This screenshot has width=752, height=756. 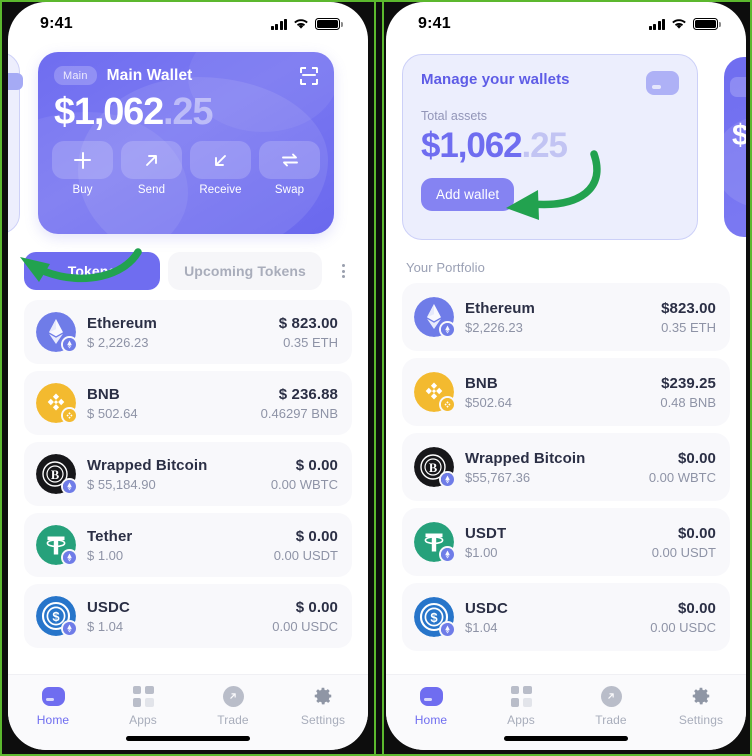 What do you see at coordinates (220, 168) in the screenshot?
I see `action-receive: Receive` at bounding box center [220, 168].